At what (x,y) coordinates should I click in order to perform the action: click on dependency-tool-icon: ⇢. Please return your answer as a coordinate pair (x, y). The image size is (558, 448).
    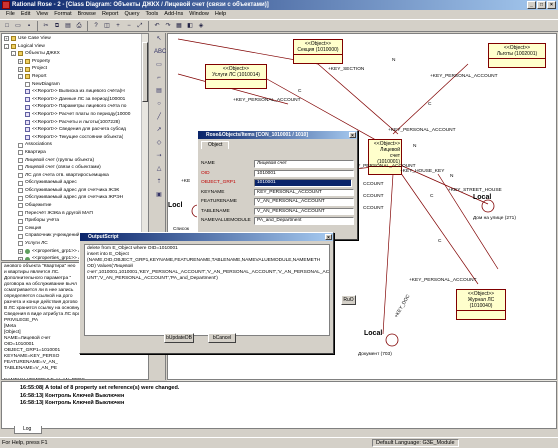
    Looking at the image, I should click on (159, 156).